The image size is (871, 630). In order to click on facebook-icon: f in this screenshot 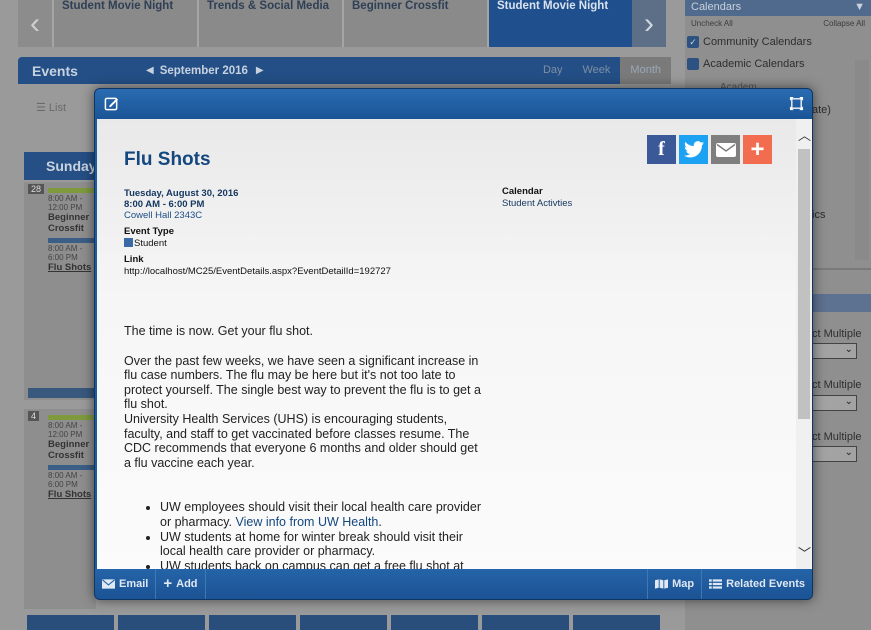, I will do `click(661, 149)`.